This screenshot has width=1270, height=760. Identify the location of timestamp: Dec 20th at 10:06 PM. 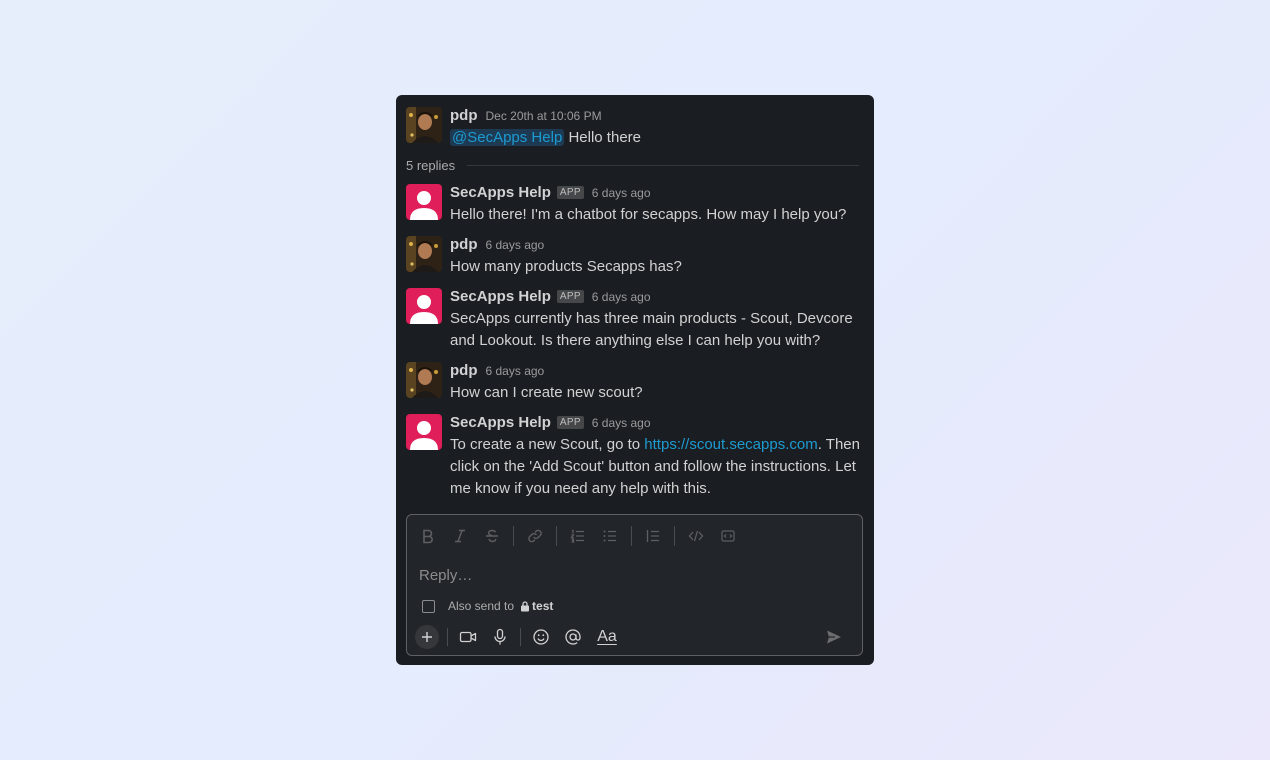
(544, 116).